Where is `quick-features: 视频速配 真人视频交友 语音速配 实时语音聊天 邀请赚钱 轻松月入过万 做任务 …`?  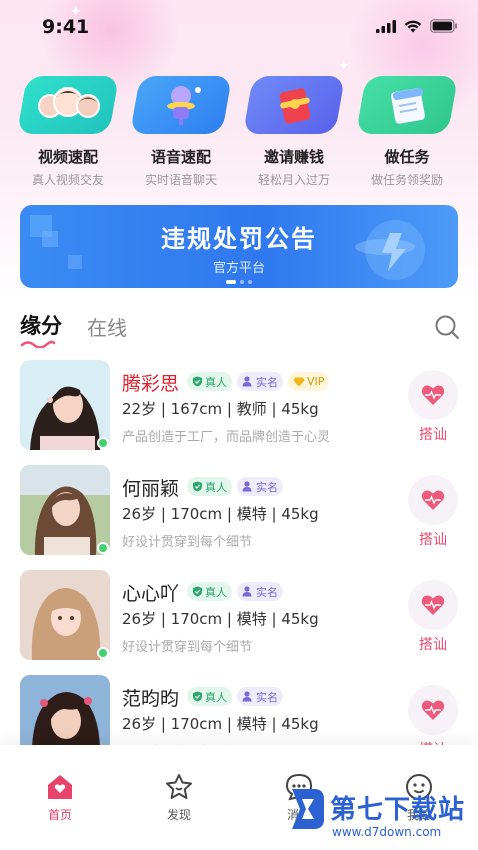 quick-features: 视频速配 真人视频交友 语音速配 实时语音聊天 邀请赚钱 轻松月入过万 做任务 … is located at coordinates (239, 132).